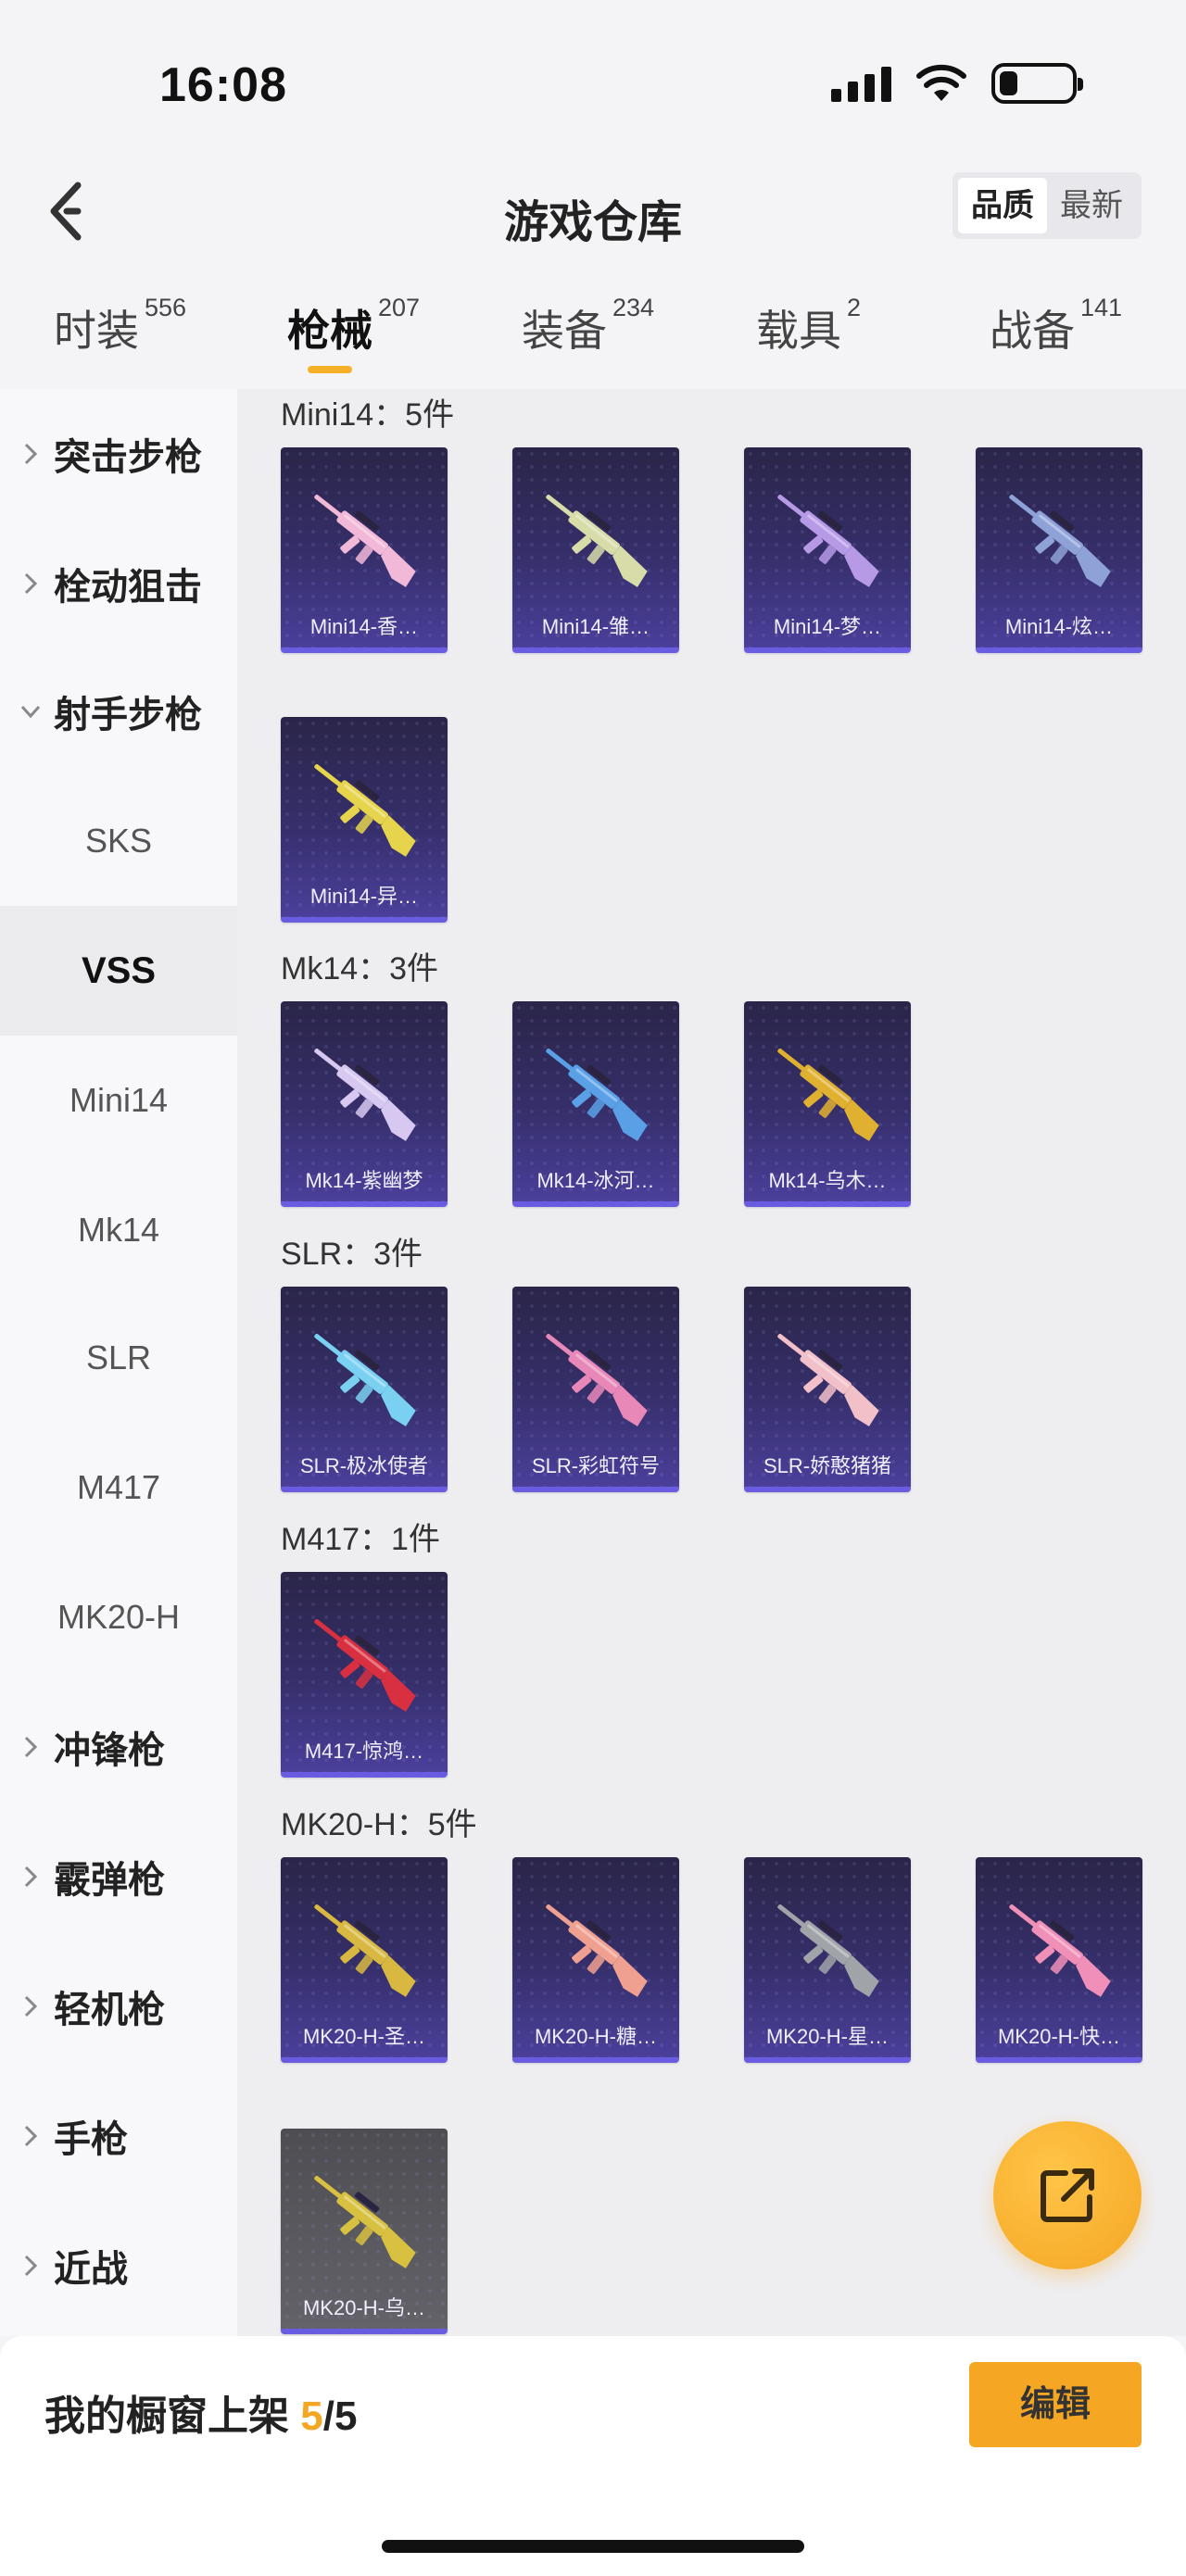 This screenshot has width=1186, height=2576. I want to click on item-card: SLR-娇憨猪猪, so click(827, 1389).